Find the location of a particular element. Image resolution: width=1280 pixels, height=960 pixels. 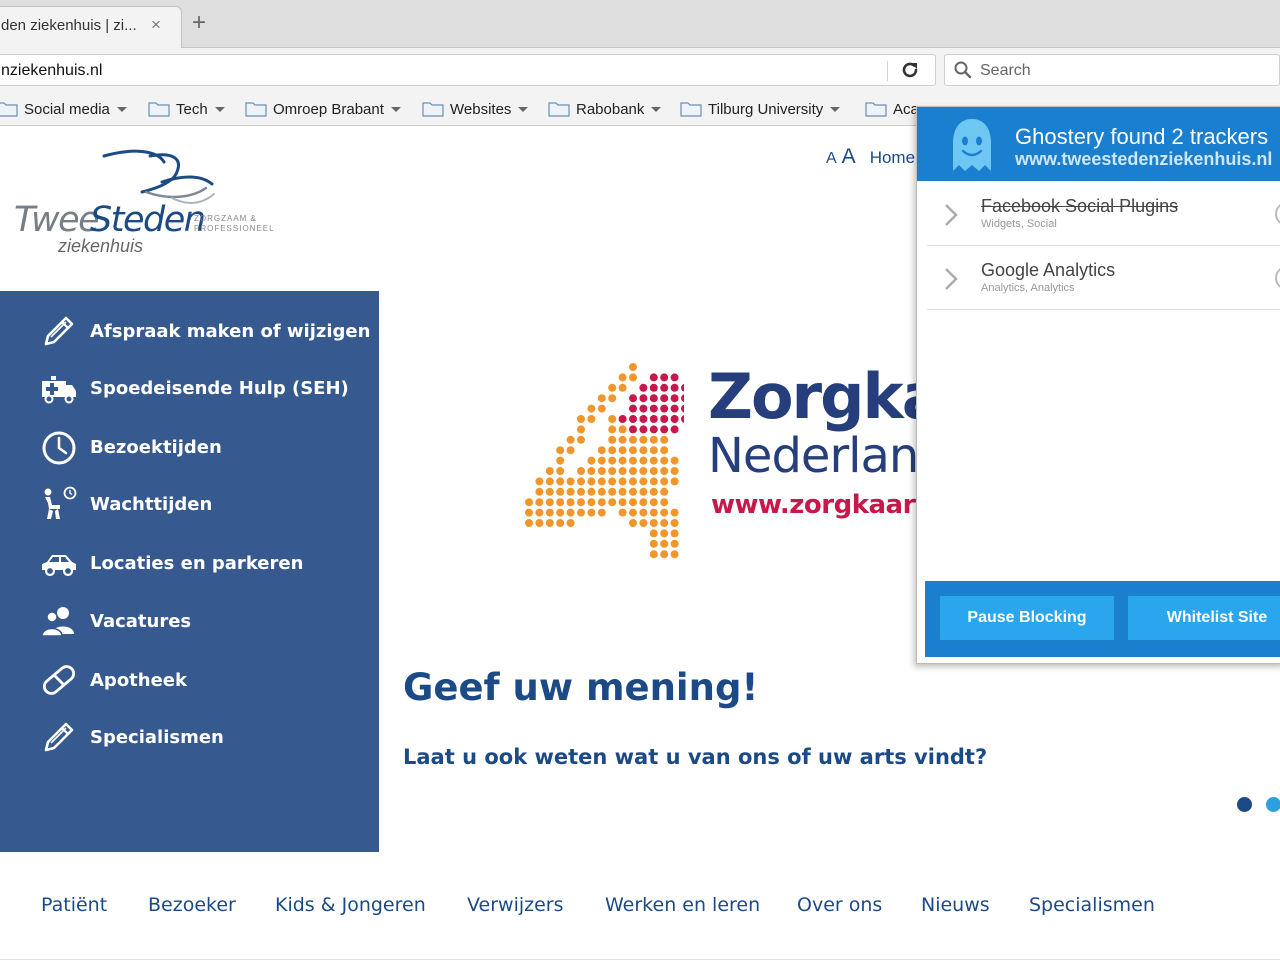

tracker-row: Google Analytics Analytics, Analytics is located at coordinates (1103, 278).